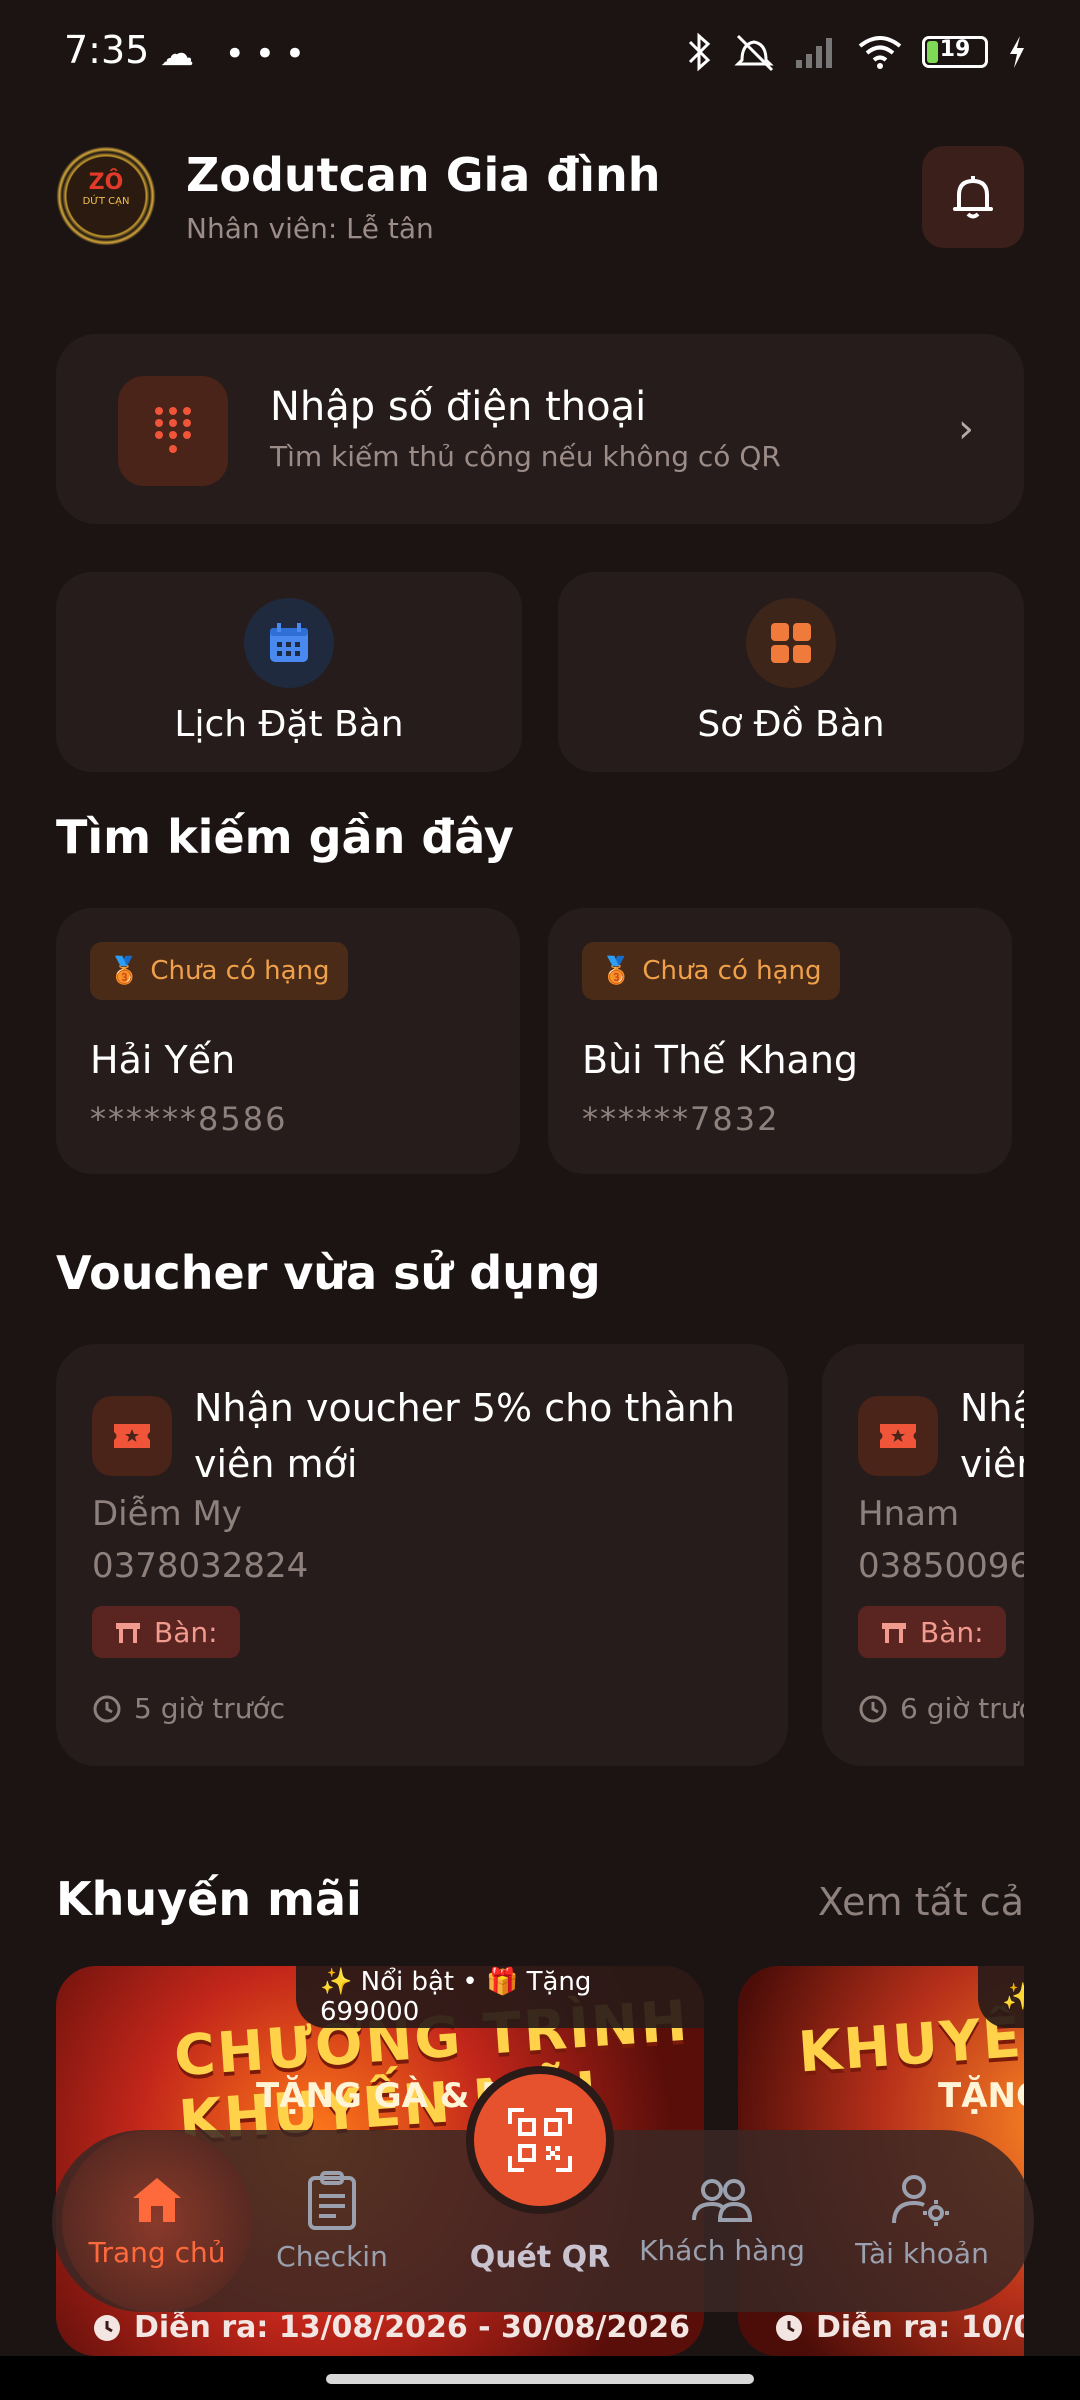 The width and height of the screenshot is (1080, 2400). I want to click on voucher-time: 6 giờ trước, so click(941, 1708).